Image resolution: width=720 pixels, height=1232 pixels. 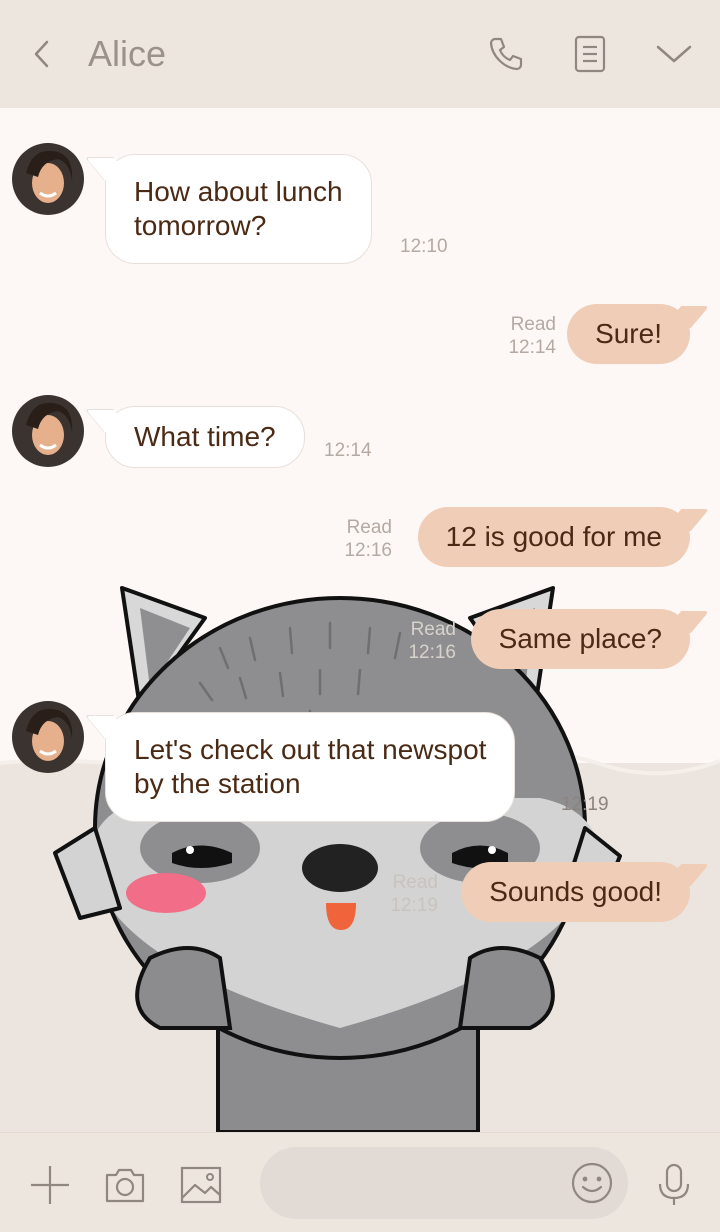 What do you see at coordinates (200, 225) in the screenshot?
I see `message-text-line: tomorrow?` at bounding box center [200, 225].